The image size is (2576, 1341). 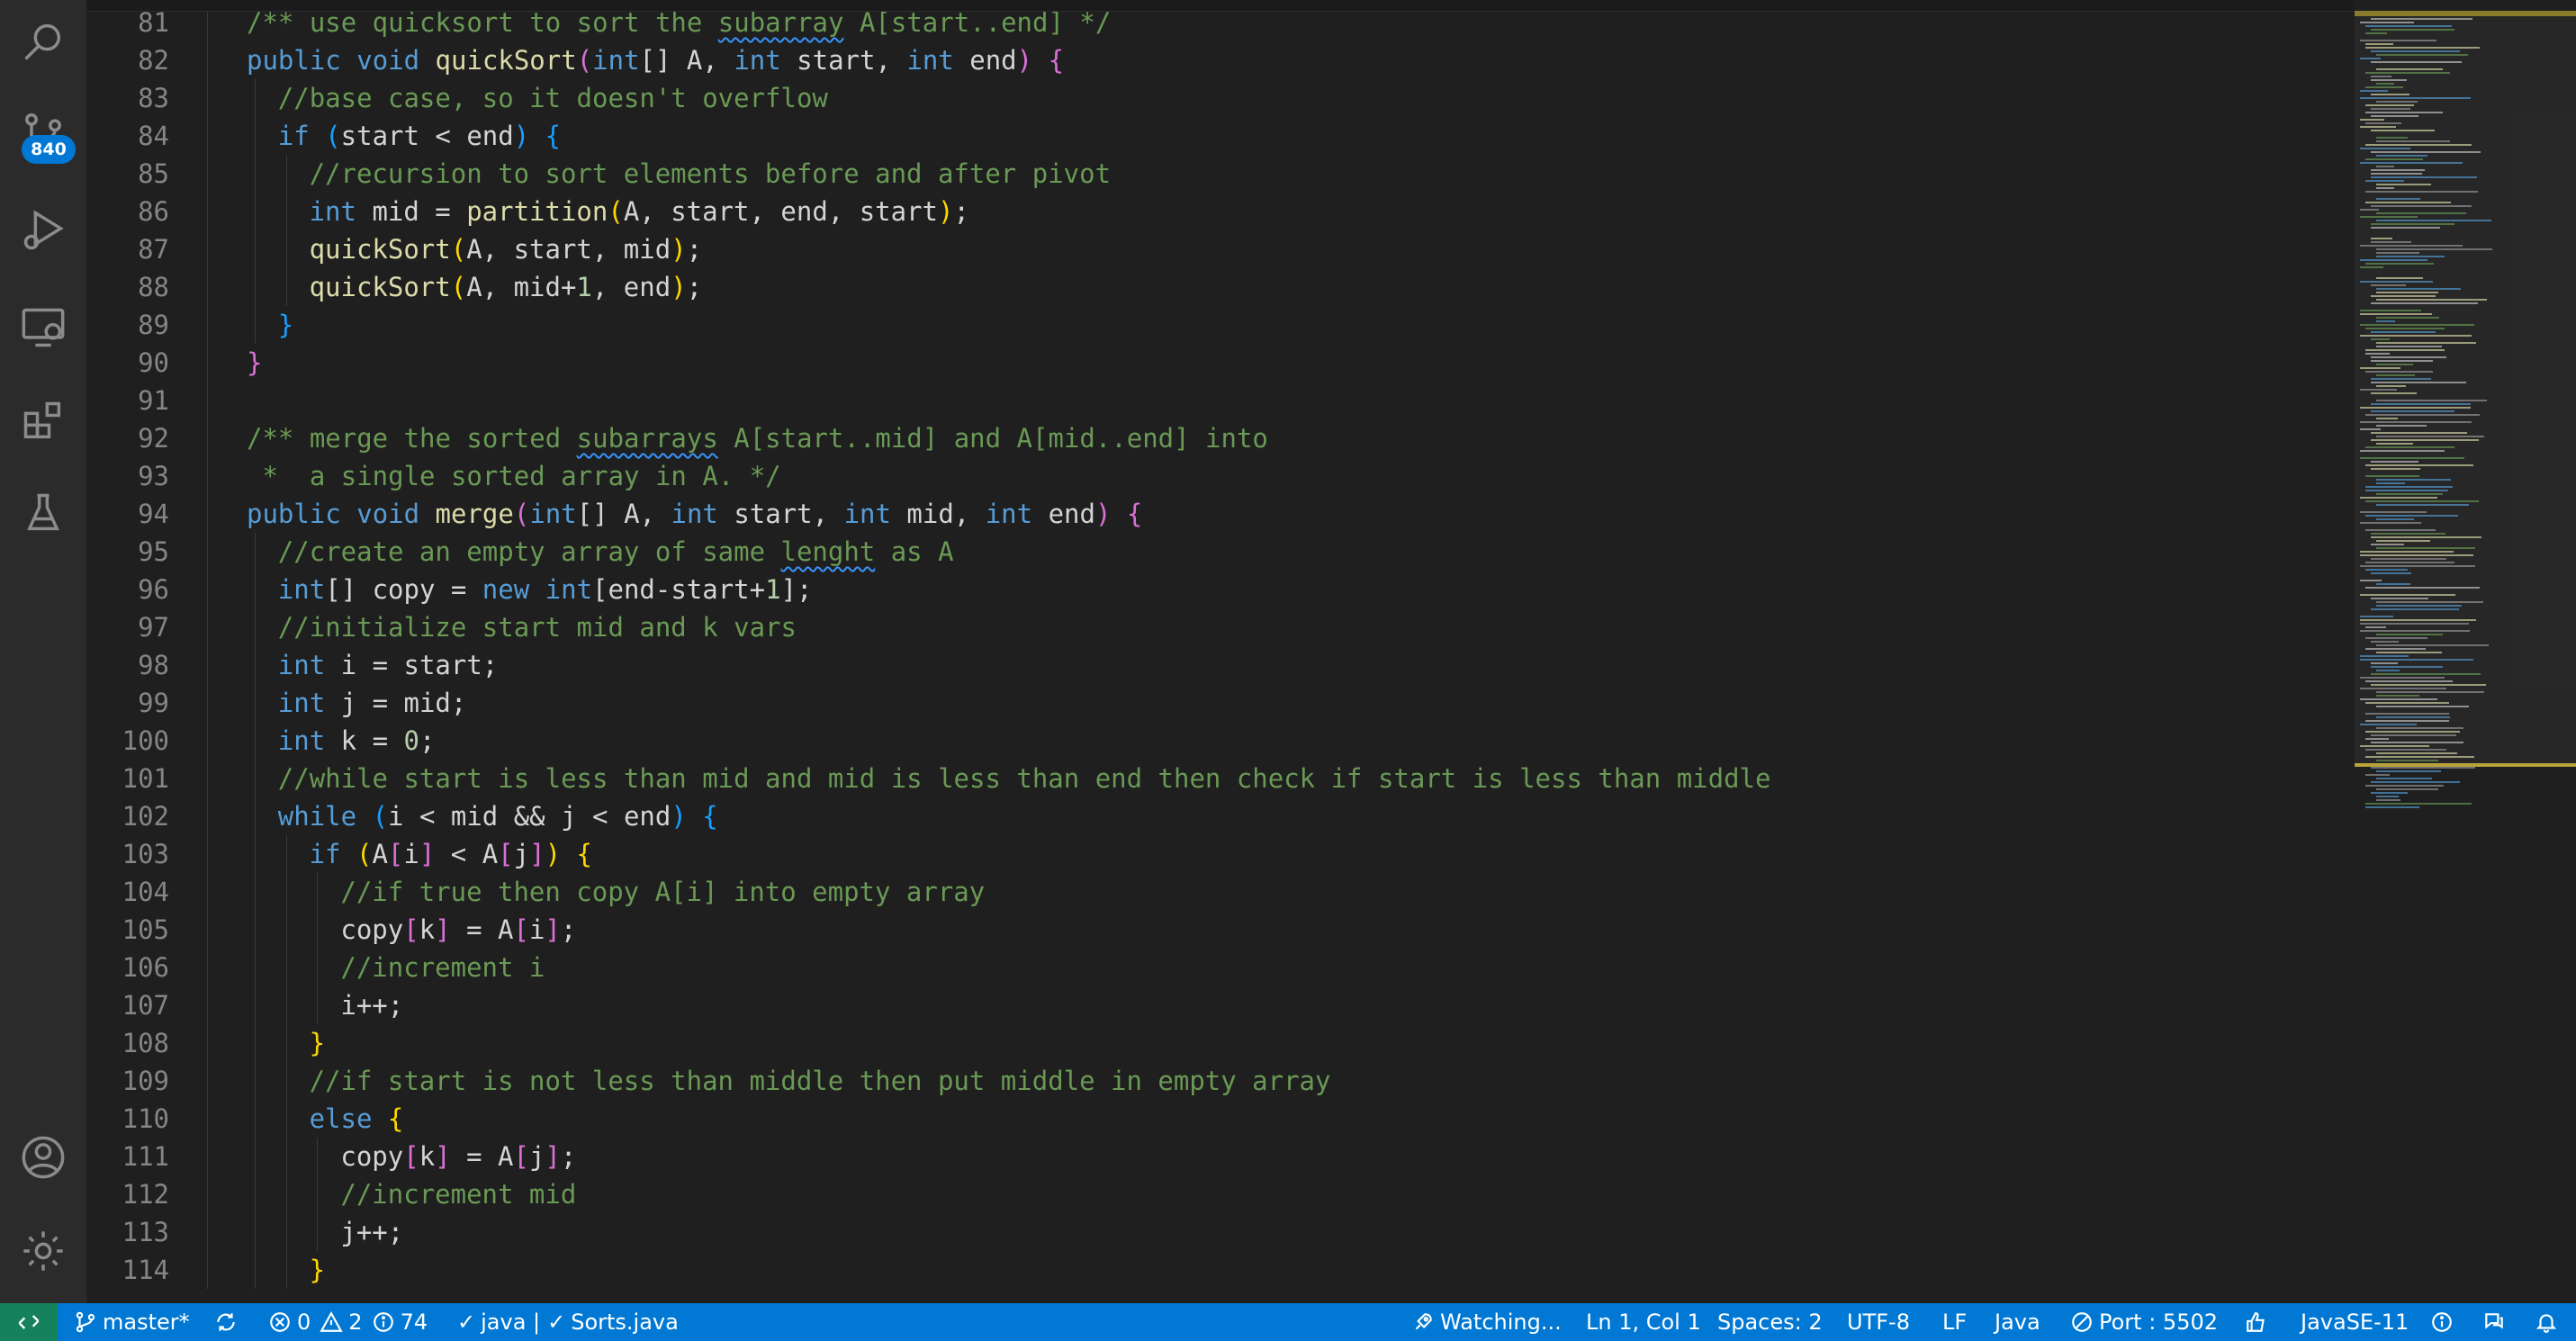 I want to click on language-mode: Java, so click(x=2017, y=1322).